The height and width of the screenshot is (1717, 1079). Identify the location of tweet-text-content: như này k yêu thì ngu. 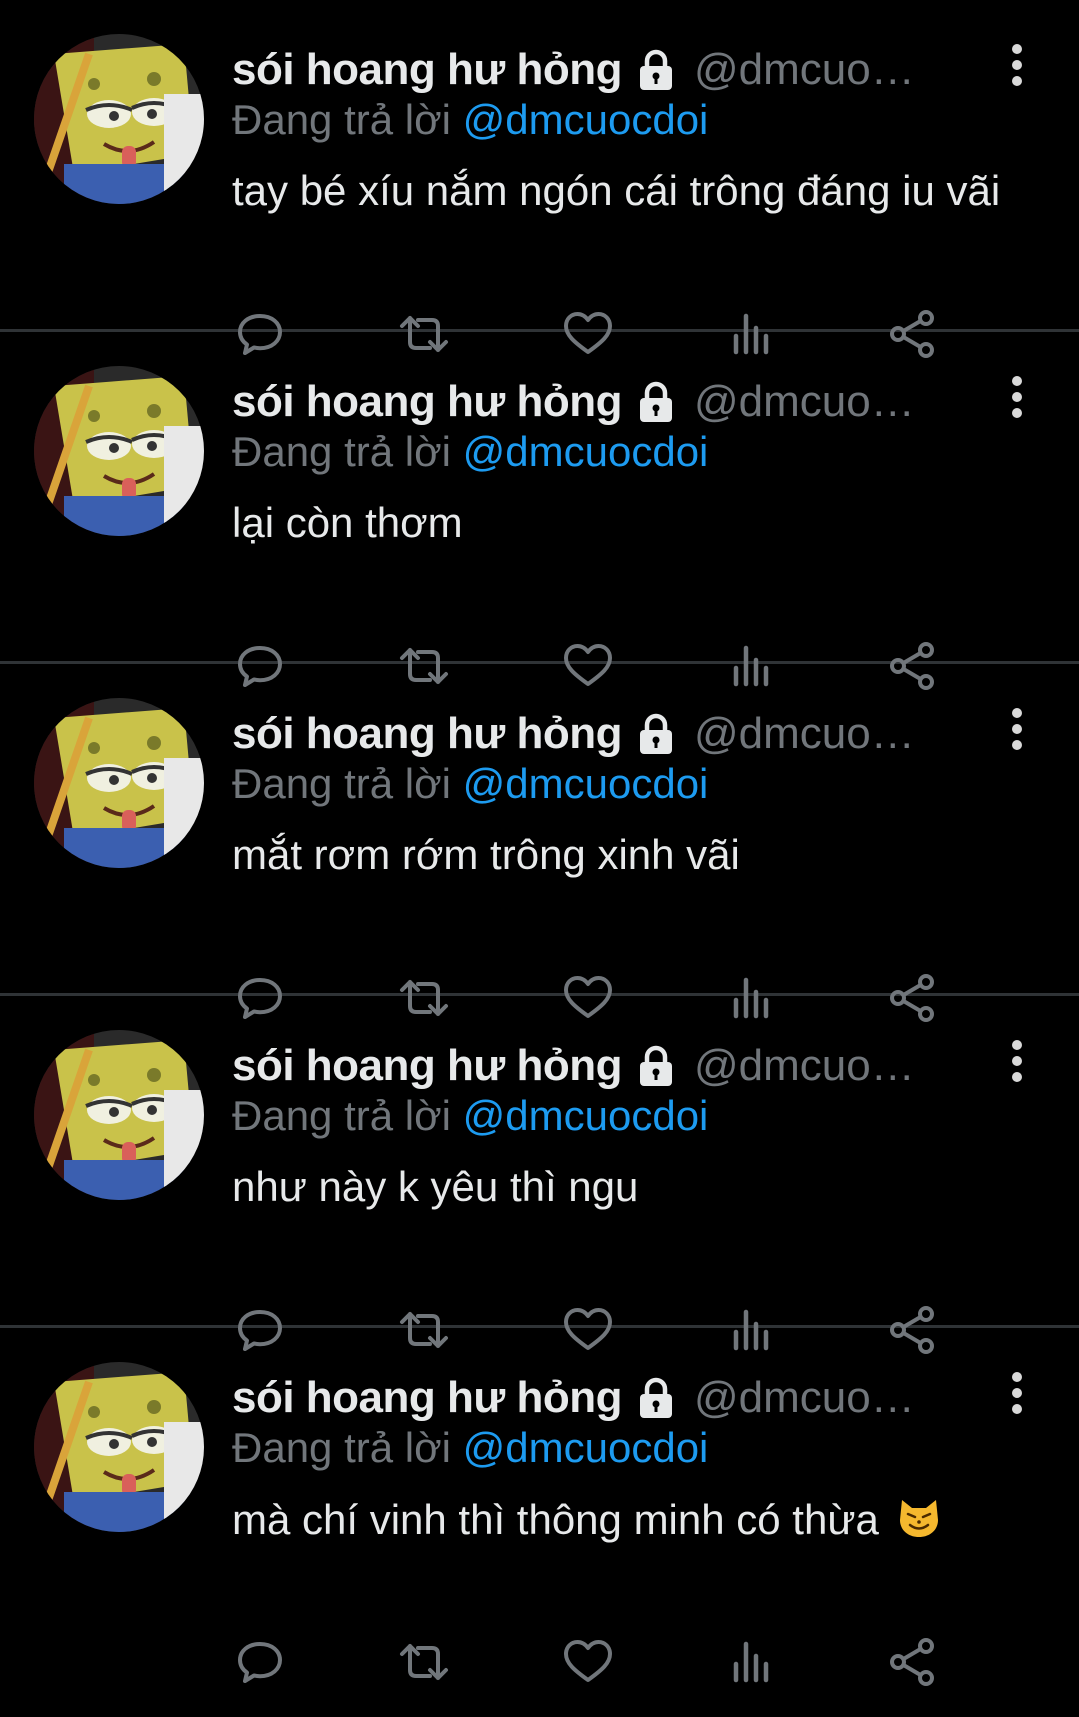
(435, 1186).